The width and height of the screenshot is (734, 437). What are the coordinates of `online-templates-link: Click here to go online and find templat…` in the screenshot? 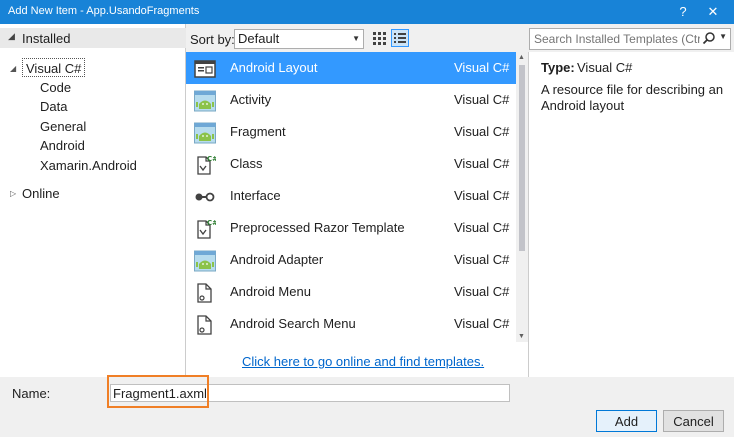 It's located at (363, 361).